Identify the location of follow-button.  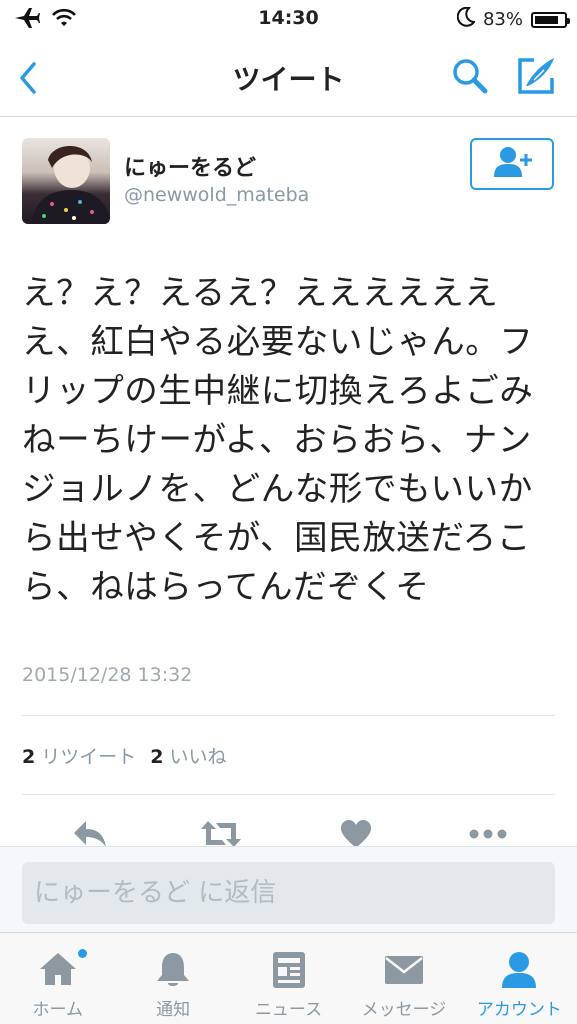
(512, 164).